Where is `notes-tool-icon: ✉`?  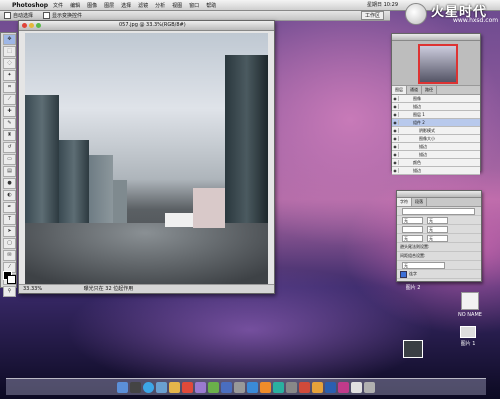
notes-tool-icon: ✉ is located at coordinates (9, 255).